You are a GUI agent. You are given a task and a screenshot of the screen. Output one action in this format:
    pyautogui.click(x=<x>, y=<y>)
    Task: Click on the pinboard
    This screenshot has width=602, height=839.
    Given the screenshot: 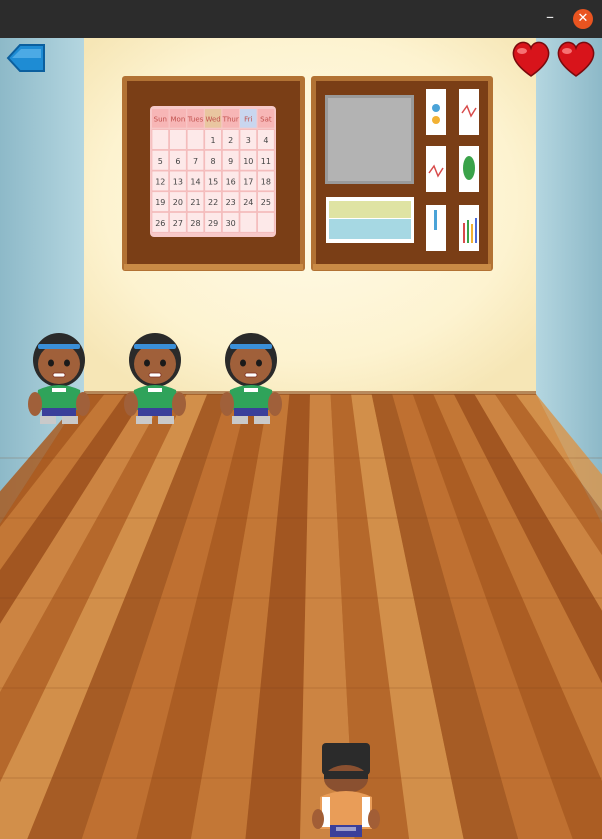 What is the action you would take?
    pyautogui.click(x=402, y=173)
    